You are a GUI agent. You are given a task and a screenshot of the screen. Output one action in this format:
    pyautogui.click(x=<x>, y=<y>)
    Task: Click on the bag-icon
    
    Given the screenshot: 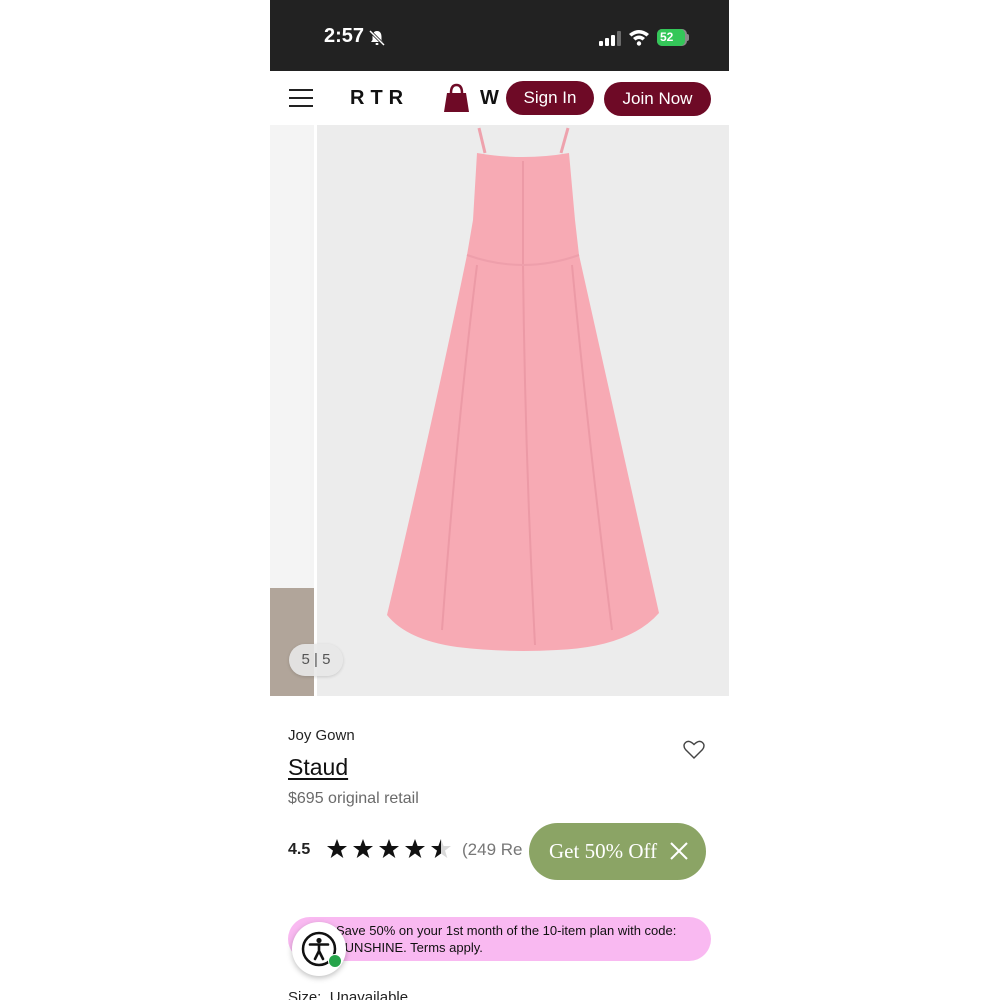 What is the action you would take?
    pyautogui.click(x=456, y=98)
    